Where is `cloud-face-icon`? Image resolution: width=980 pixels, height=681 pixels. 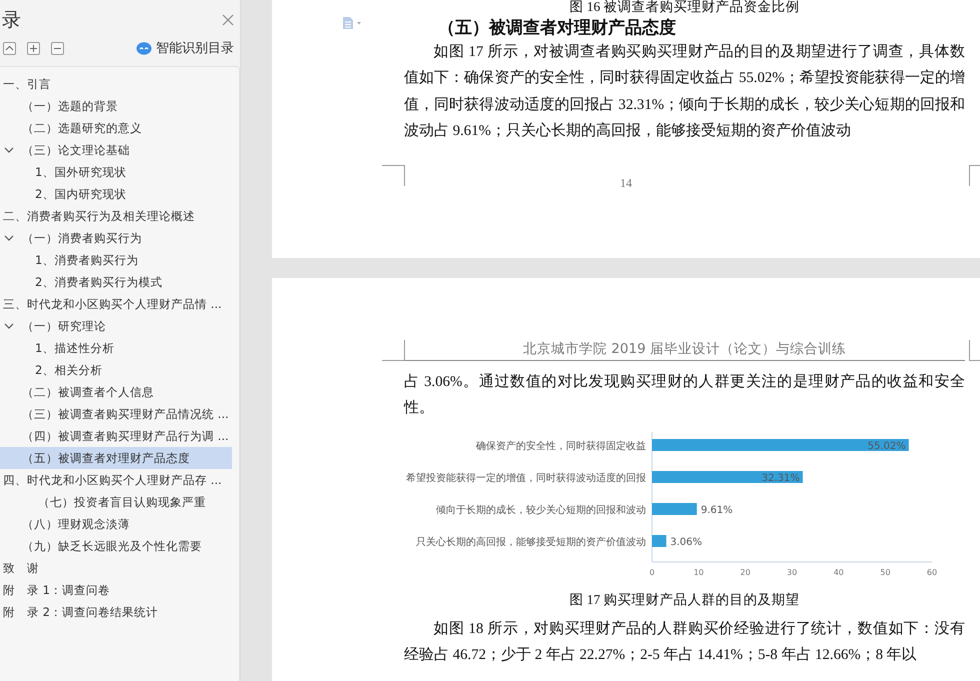 cloud-face-icon is located at coordinates (144, 48).